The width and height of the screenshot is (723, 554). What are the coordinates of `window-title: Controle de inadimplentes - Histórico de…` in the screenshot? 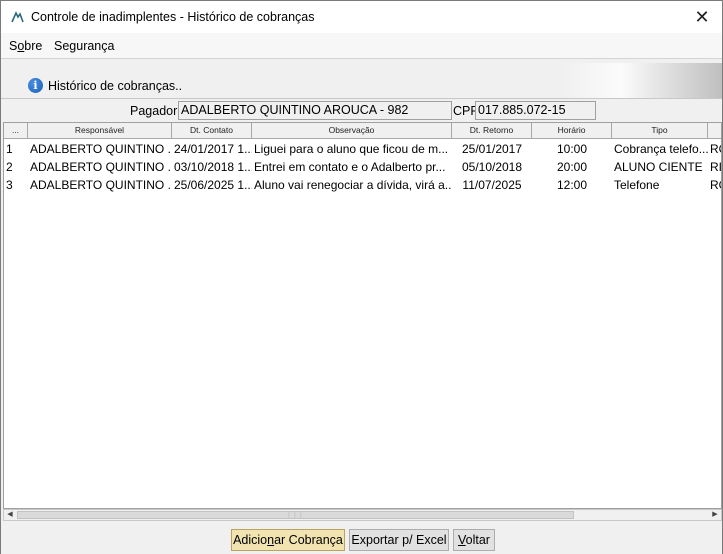 It's located at (173, 17).